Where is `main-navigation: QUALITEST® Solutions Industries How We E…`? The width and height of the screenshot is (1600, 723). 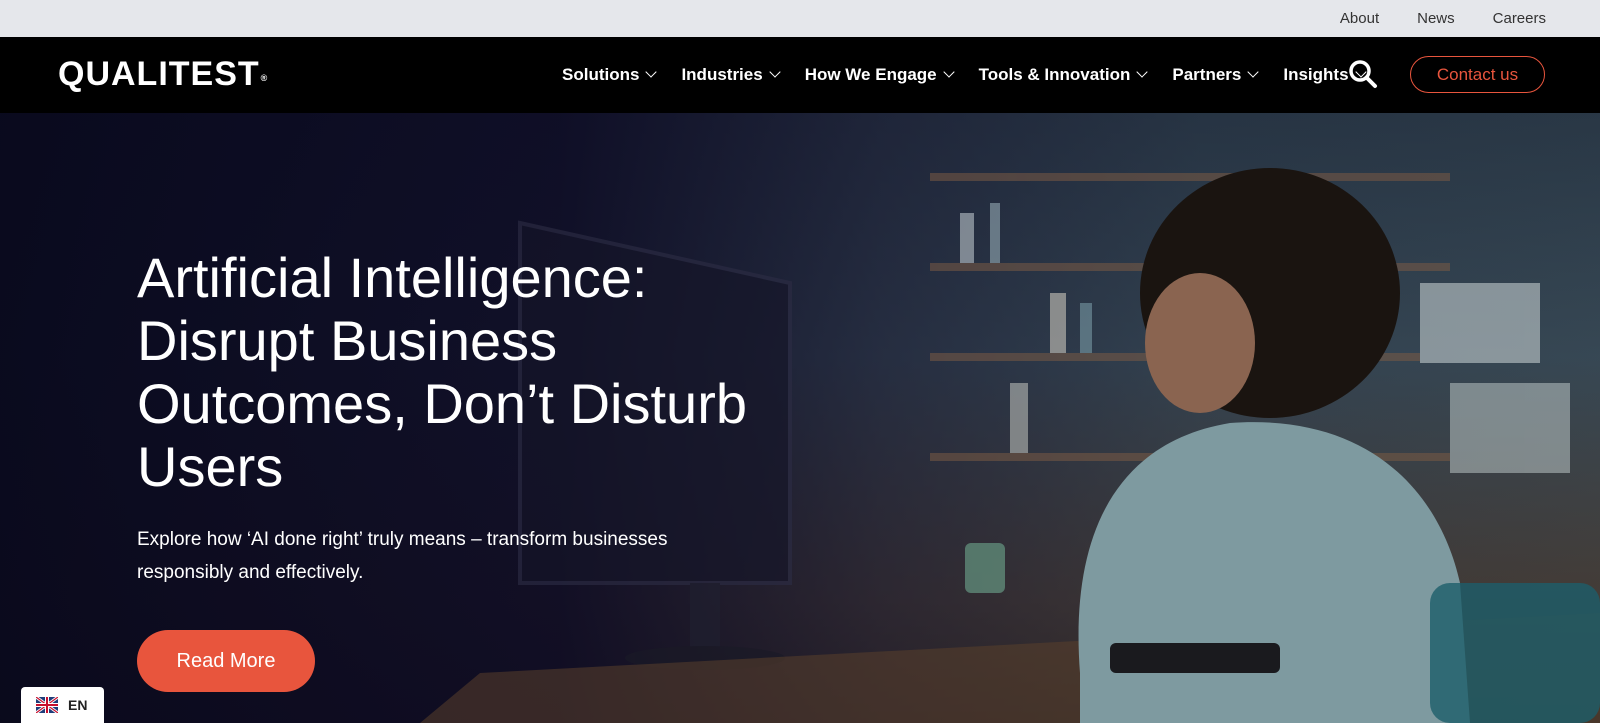
main-navigation: QUALITEST® Solutions Industries How We E… is located at coordinates (800, 75).